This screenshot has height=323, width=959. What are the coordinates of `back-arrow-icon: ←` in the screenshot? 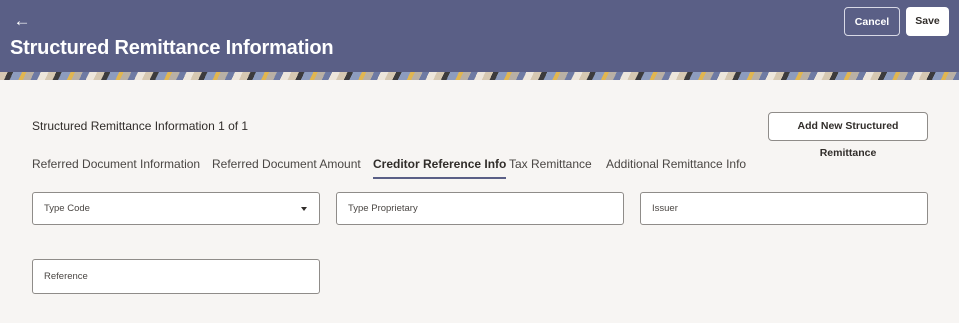 It's located at (22, 21).